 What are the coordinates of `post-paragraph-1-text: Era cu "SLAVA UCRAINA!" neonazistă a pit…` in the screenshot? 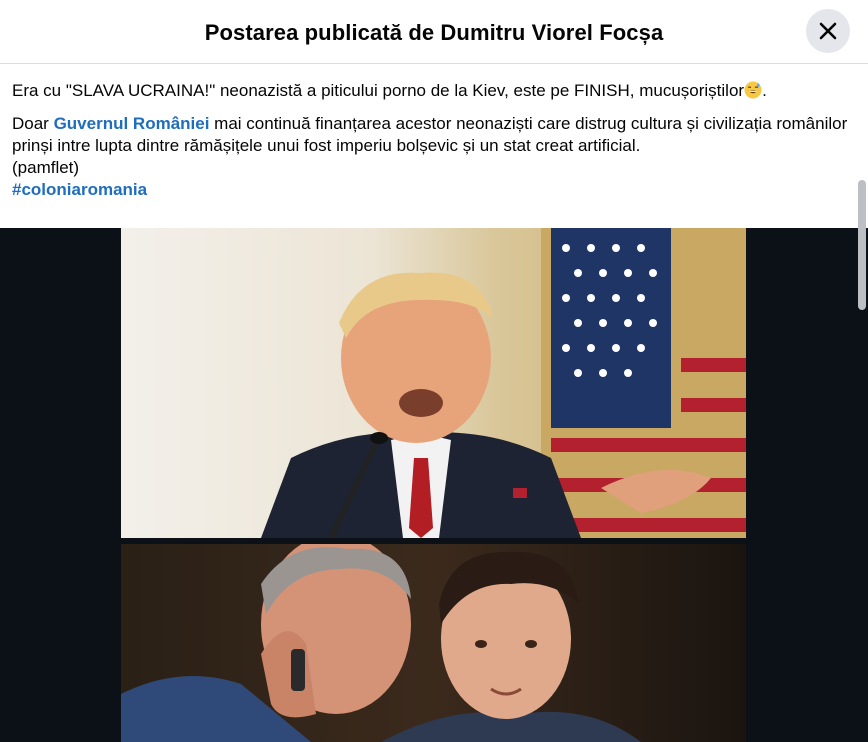 It's located at (378, 90).